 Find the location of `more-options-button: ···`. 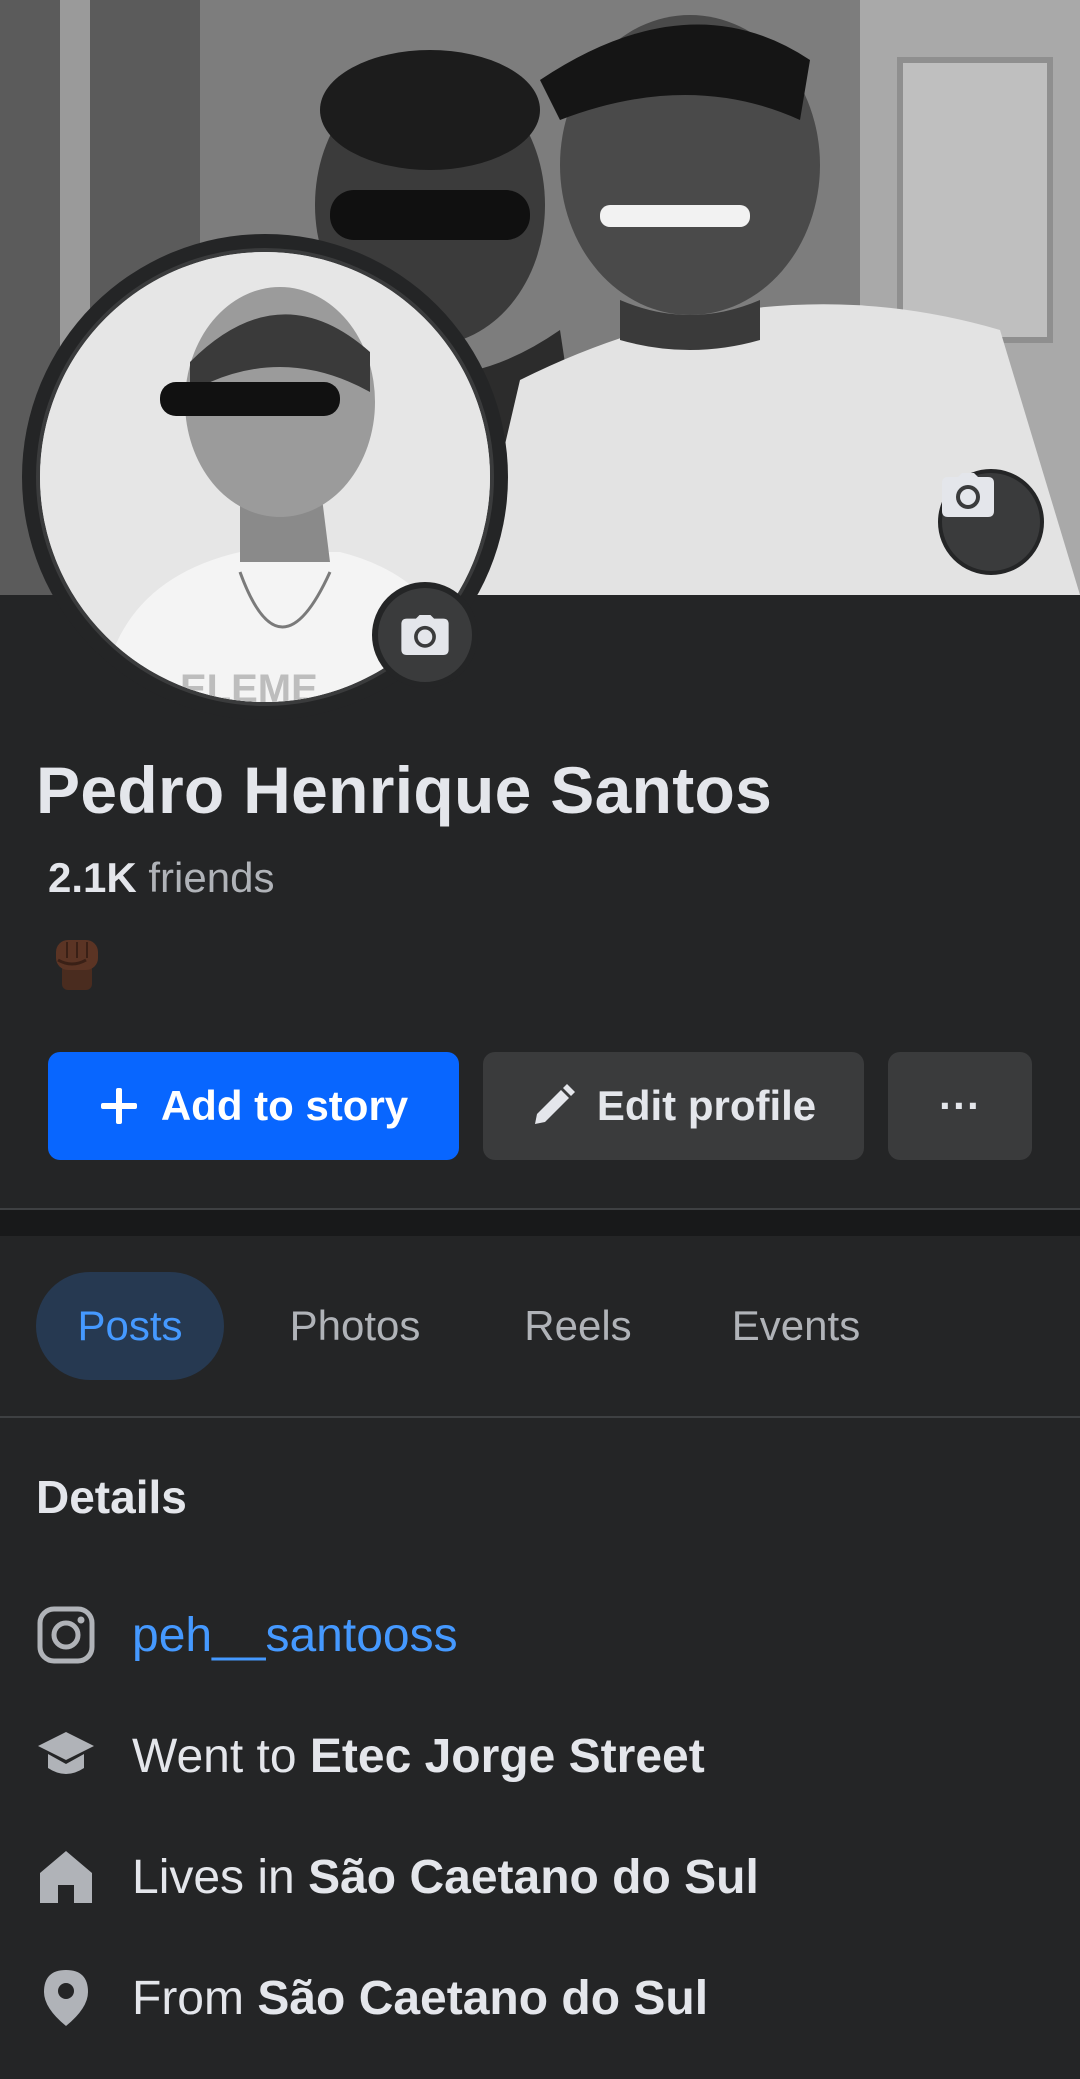

more-options-button: ··· is located at coordinates (960, 1106).